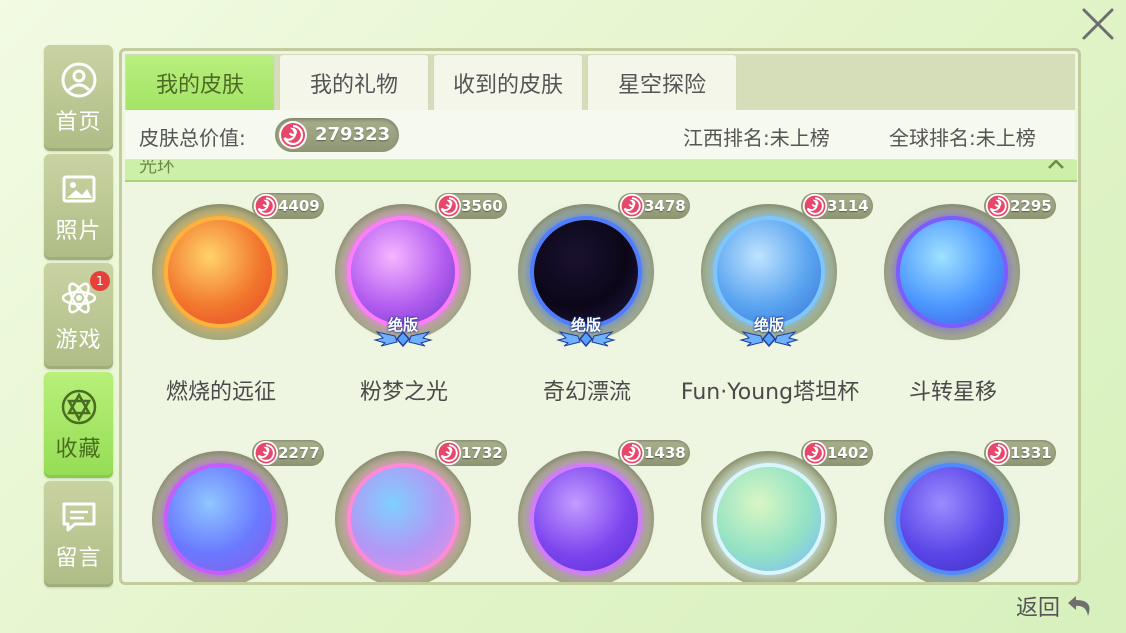 The width and height of the screenshot is (1126, 633). I want to click on skin-price-pill: 3114, so click(837, 206).